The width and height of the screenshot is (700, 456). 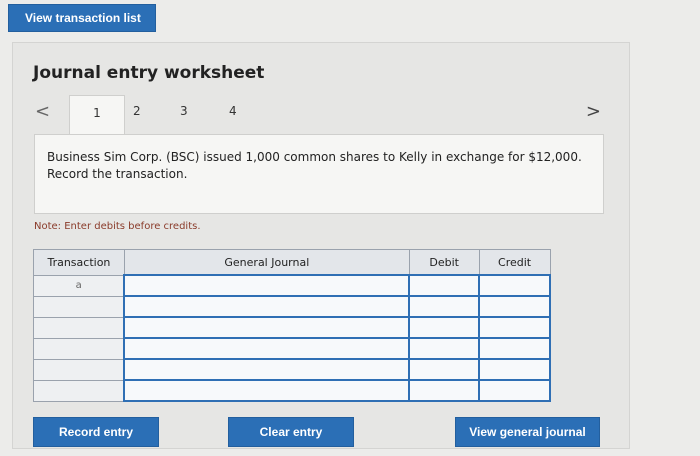 I want to click on transaction-cell: a, so click(x=79, y=285).